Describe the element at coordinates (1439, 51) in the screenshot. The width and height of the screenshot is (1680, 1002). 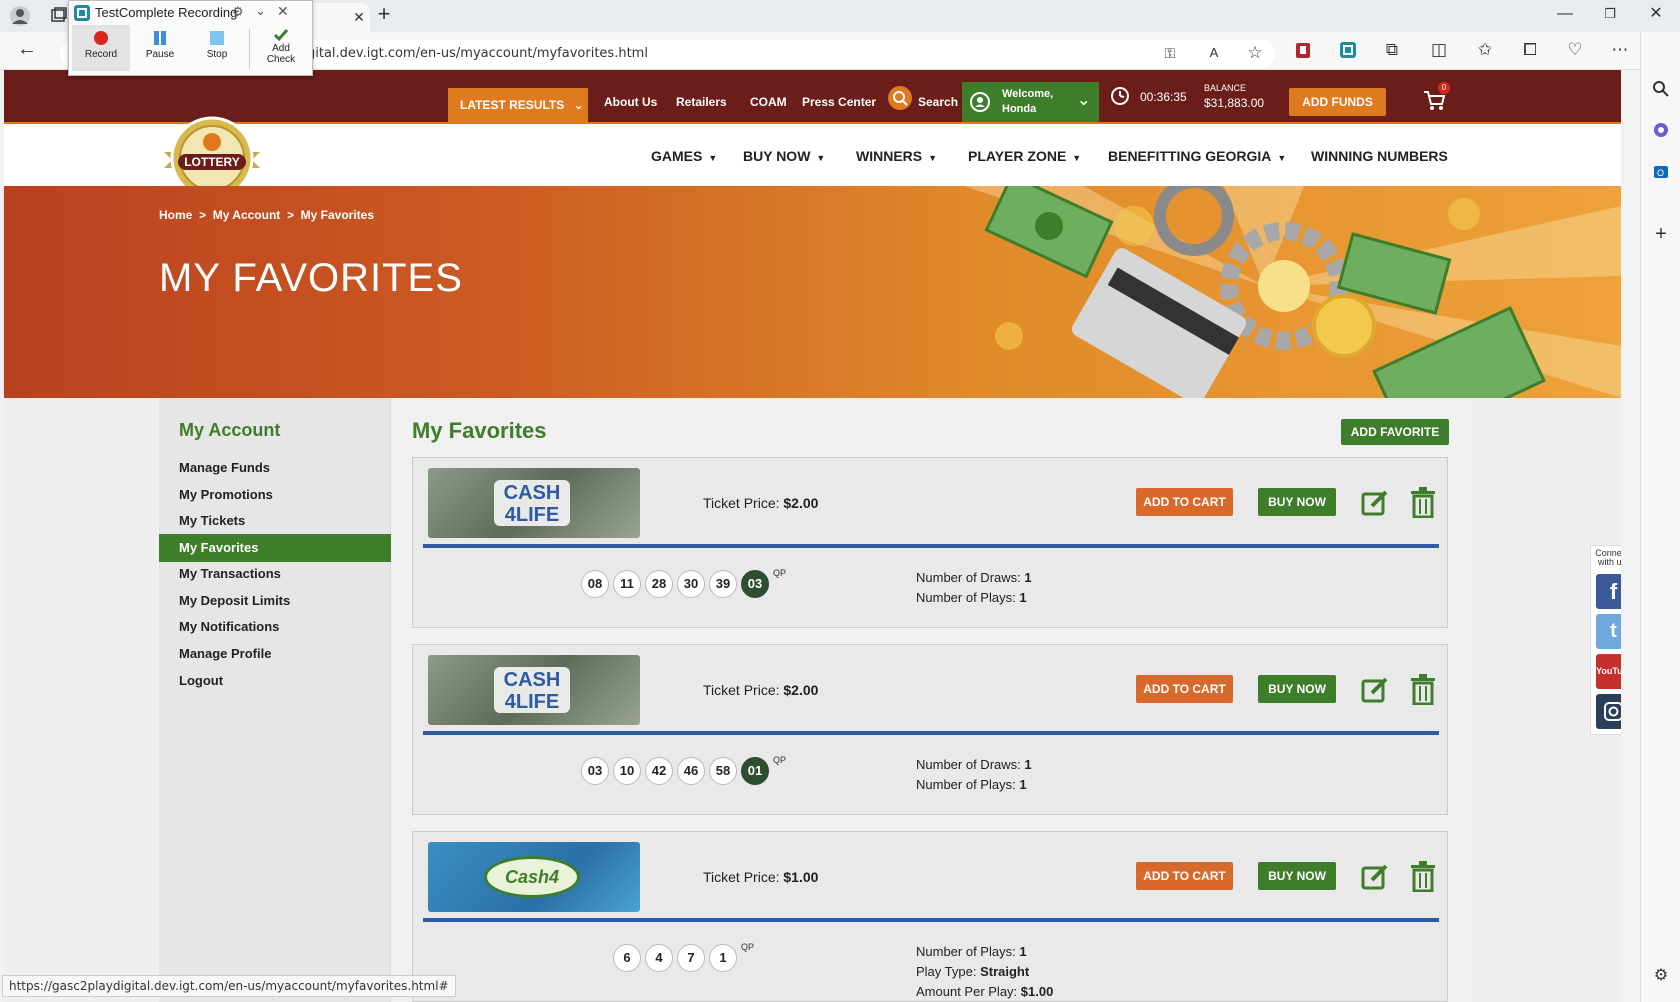
I see `split-screen-icon: ◫` at that location.